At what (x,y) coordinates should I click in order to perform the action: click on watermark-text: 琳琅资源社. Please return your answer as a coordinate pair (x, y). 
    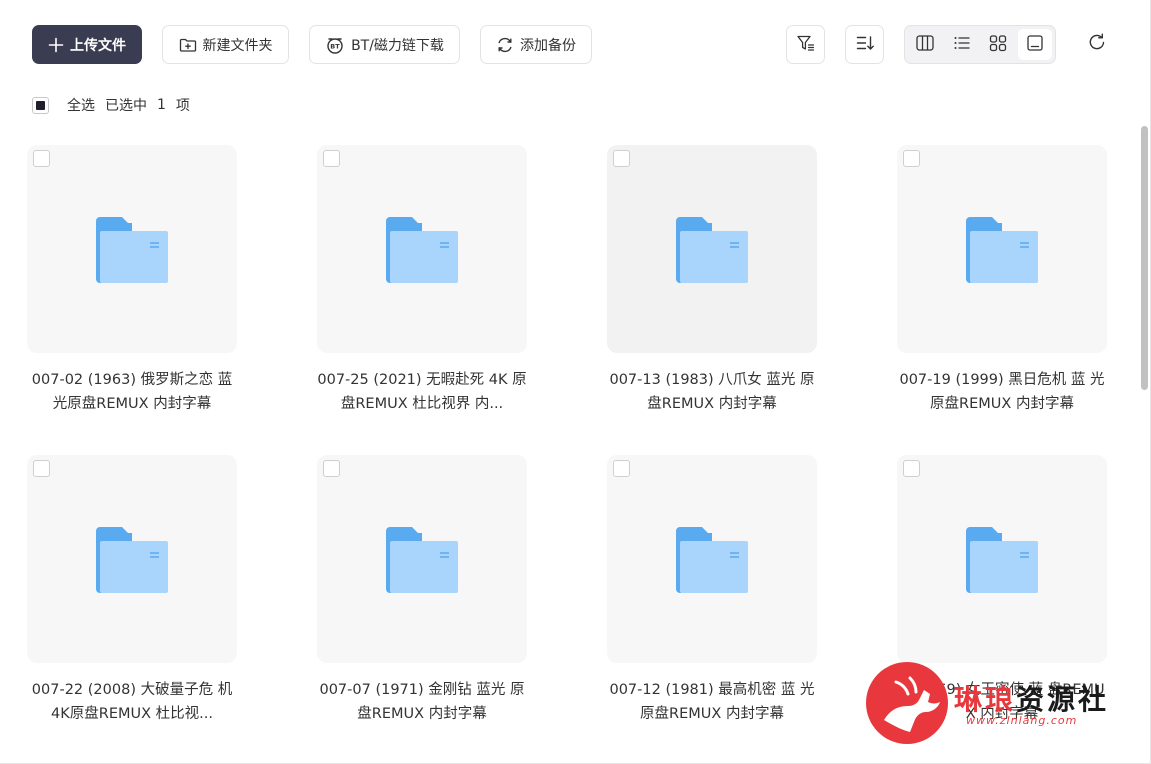
    Looking at the image, I should click on (1031, 698).